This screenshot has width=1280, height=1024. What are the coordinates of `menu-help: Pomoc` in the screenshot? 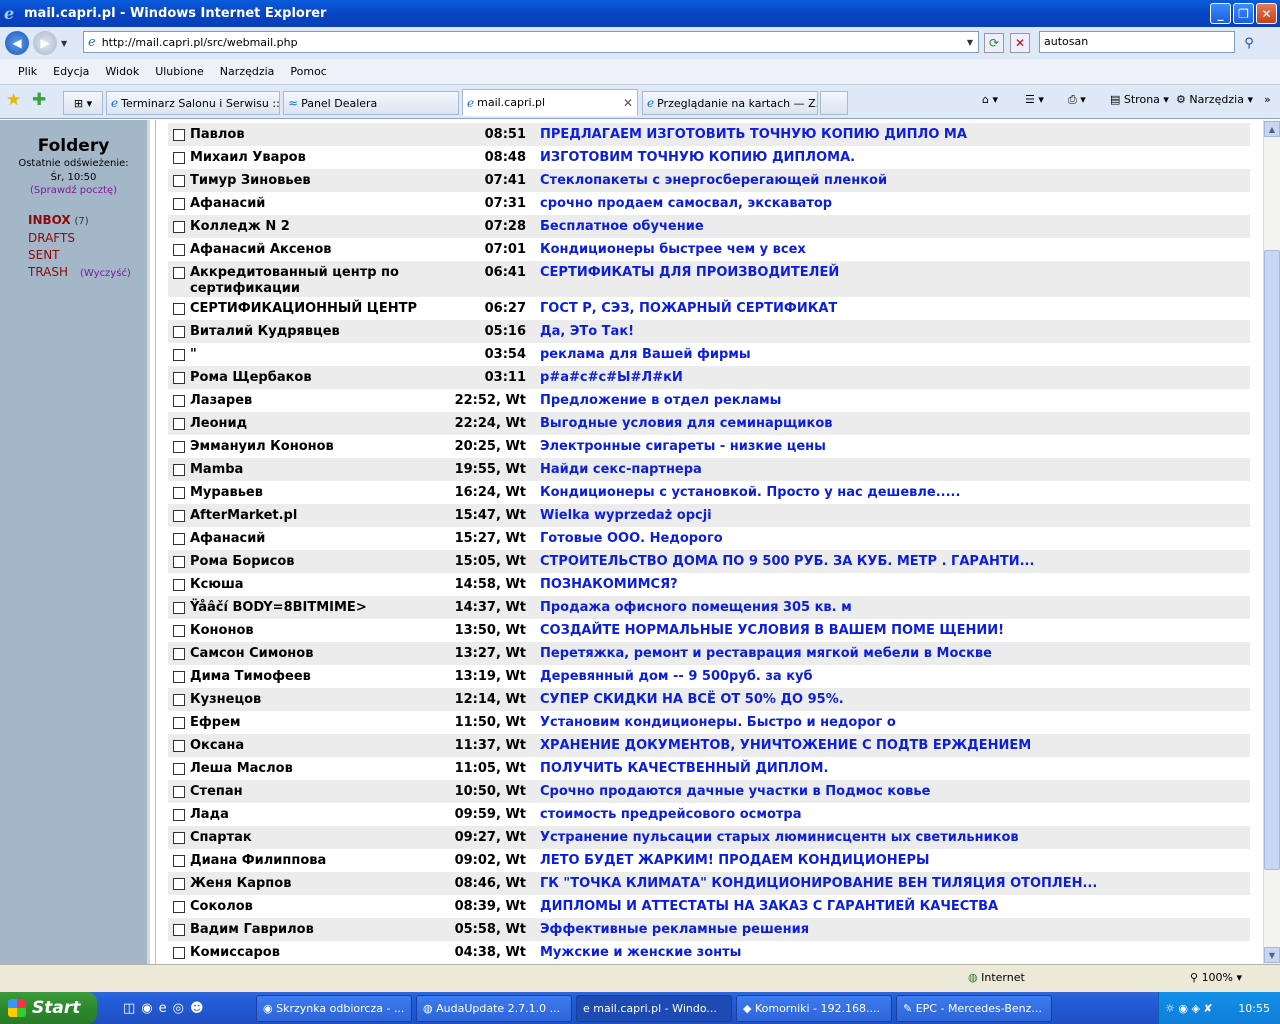 It's located at (308, 71).